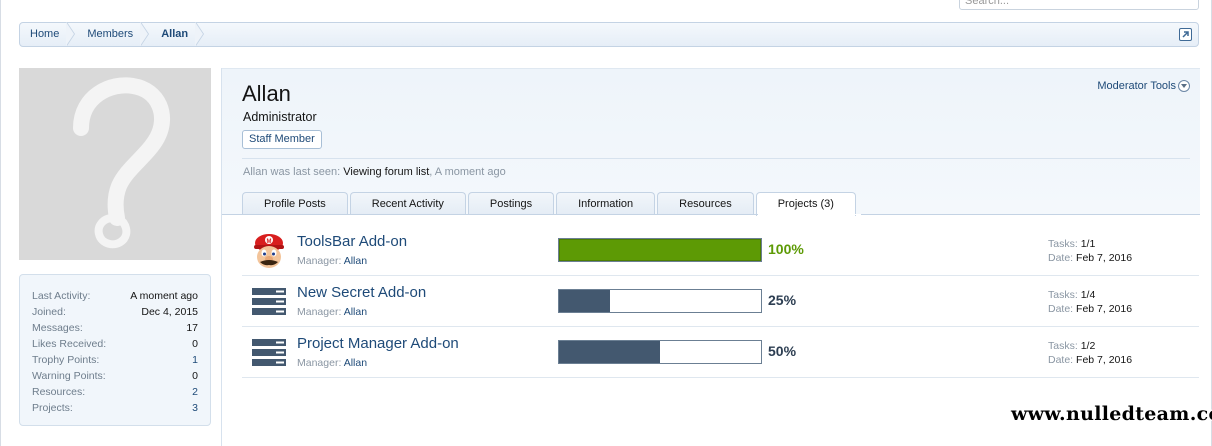 Image resolution: width=1212 pixels, height=446 pixels. Describe the element at coordinates (352, 241) in the screenshot. I see `project-title-link: ToolsBar Add-on` at that location.